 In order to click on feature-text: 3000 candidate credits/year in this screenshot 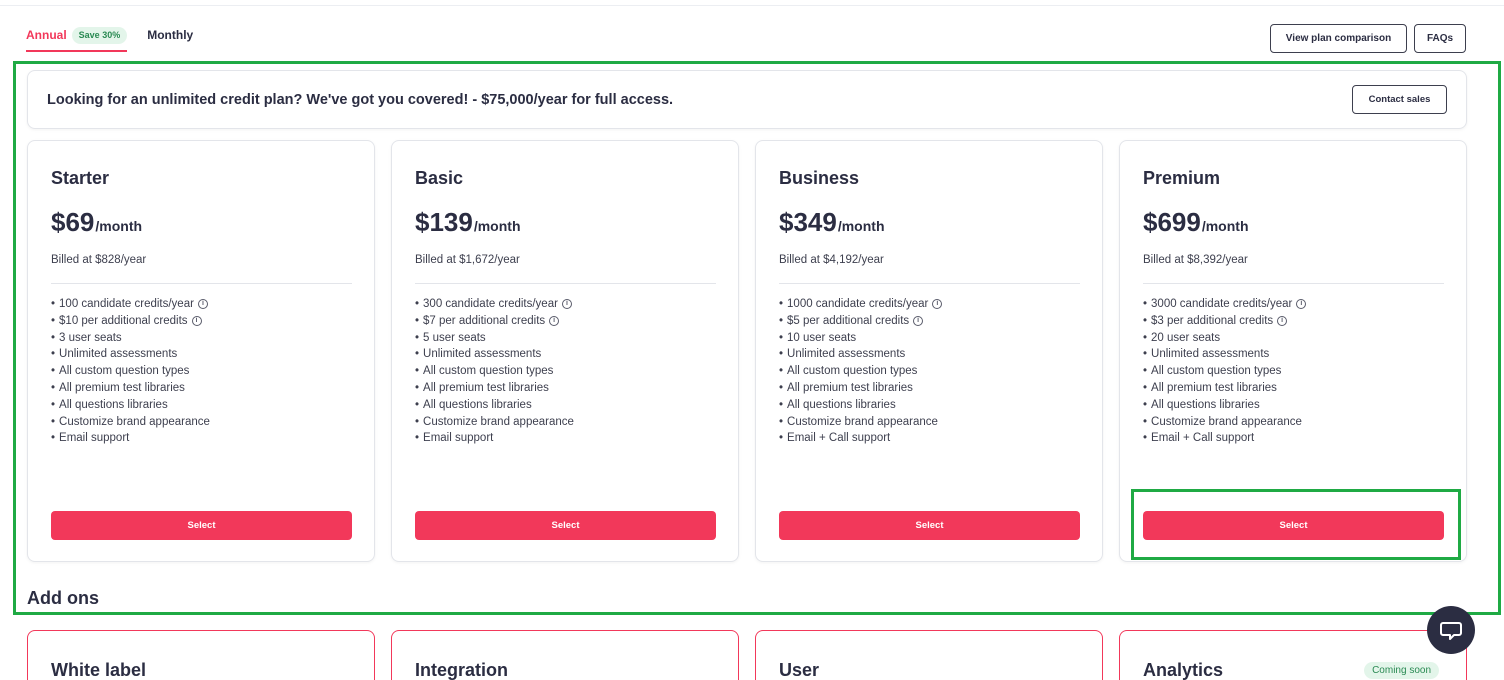, I will do `click(1222, 304)`.